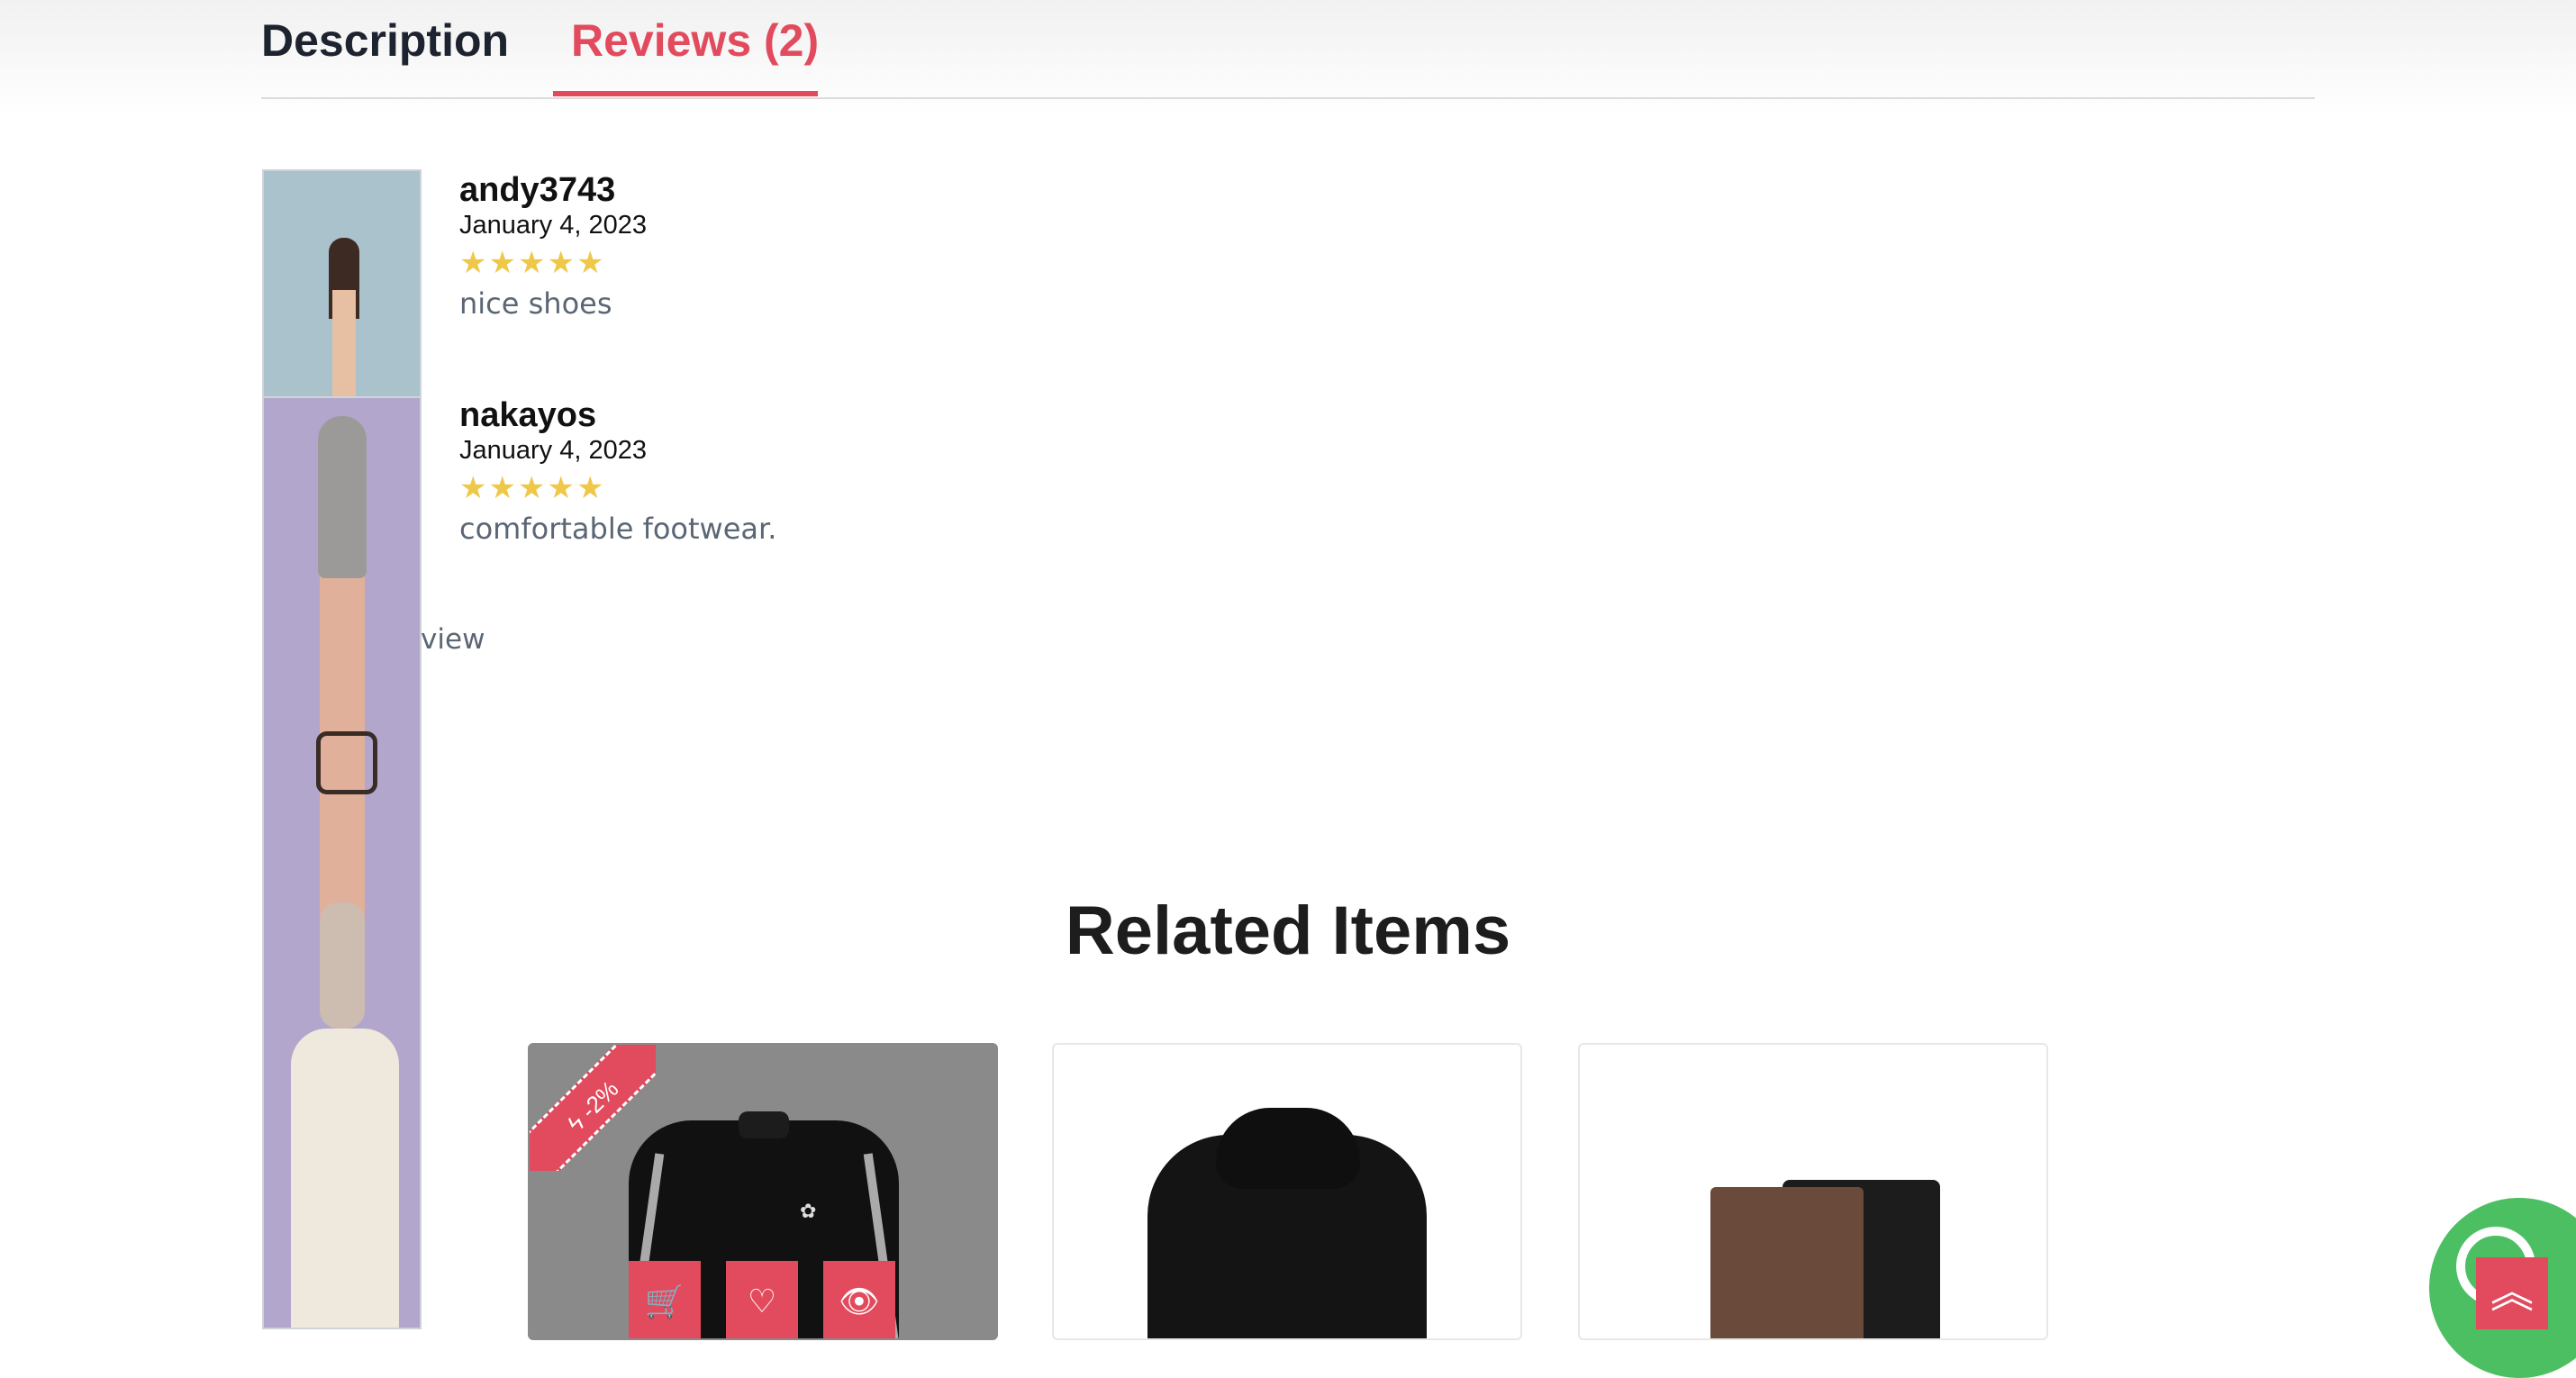 This screenshot has height=1378, width=2576. I want to click on avatar-hair, so click(342, 497).